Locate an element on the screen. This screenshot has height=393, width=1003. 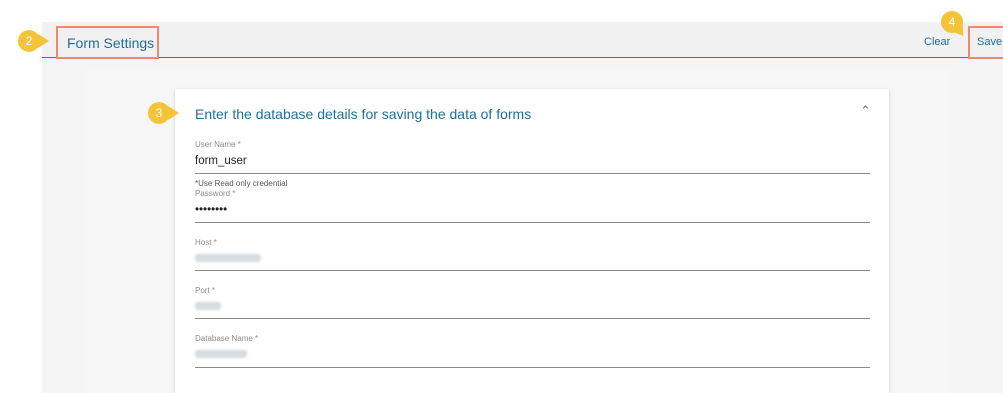
host-underline is located at coordinates (532, 270).